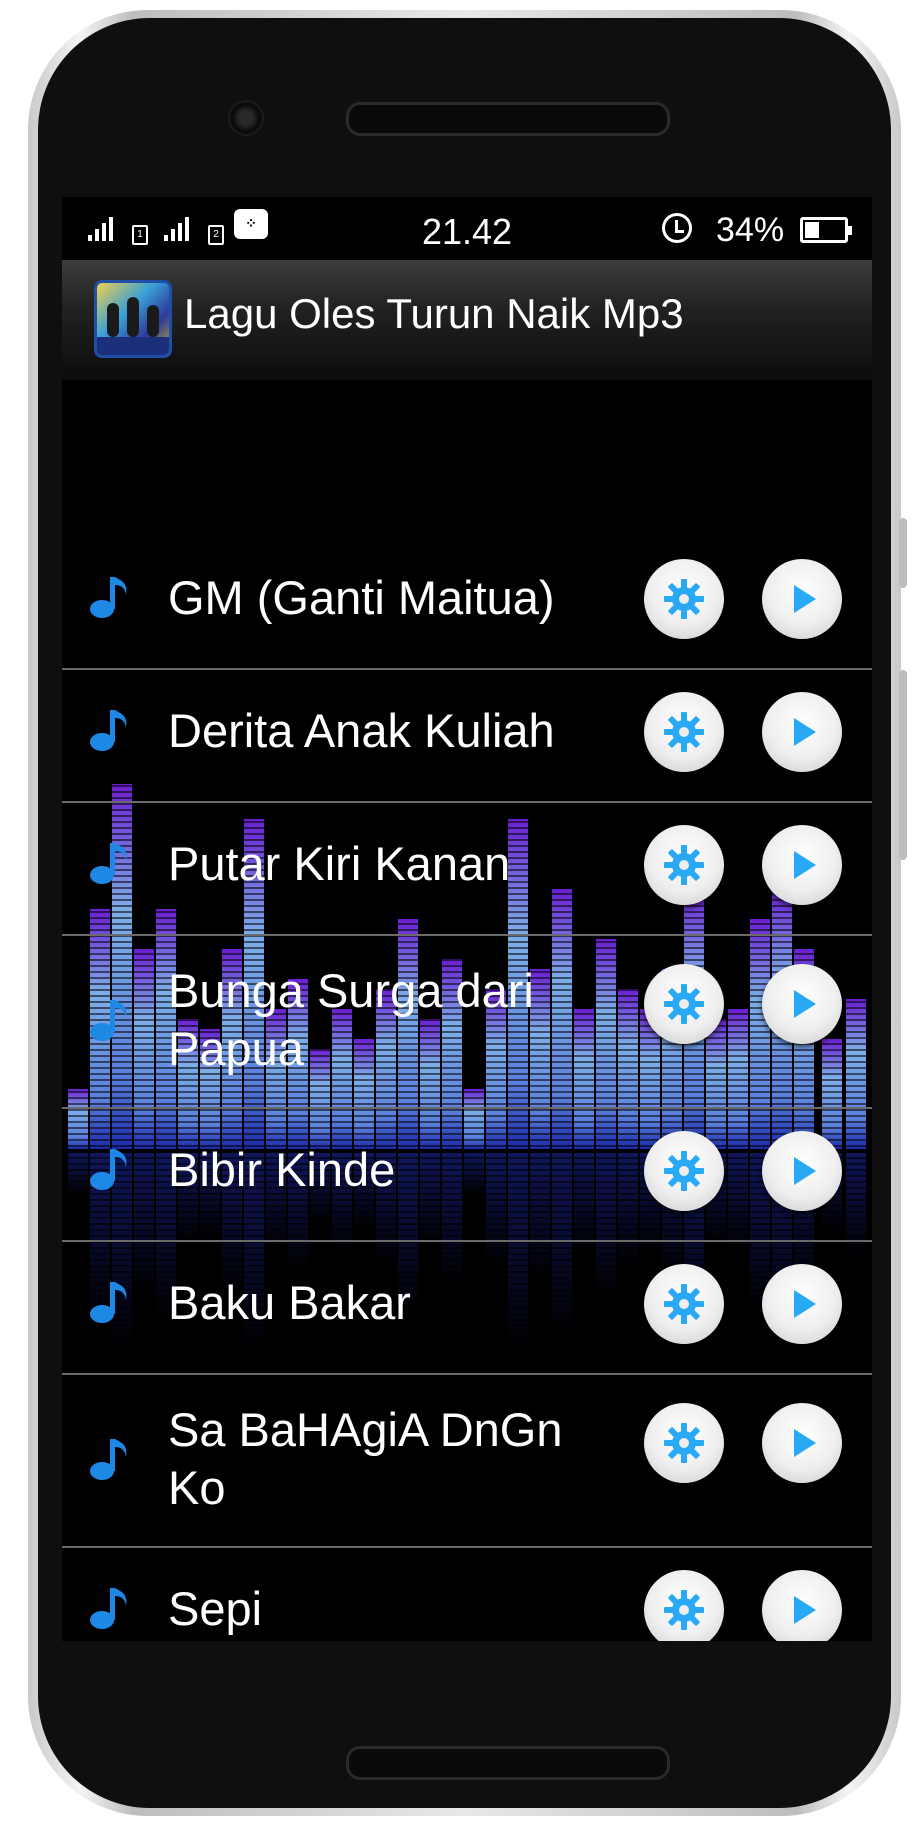 The image size is (924, 1826). What do you see at coordinates (467, 228) in the screenshot?
I see `status-bar: 1 2 ⁘ 21.42 34%` at bounding box center [467, 228].